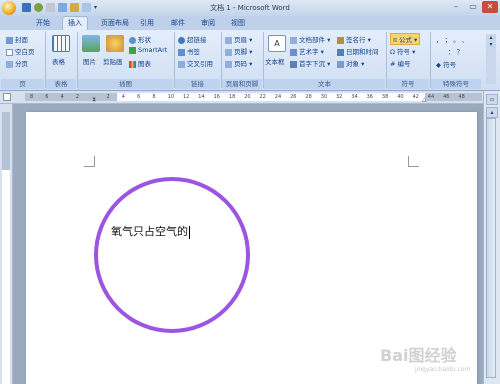 This screenshot has height=384, width=500. I want to click on blank-page-icon, so click(9, 52).